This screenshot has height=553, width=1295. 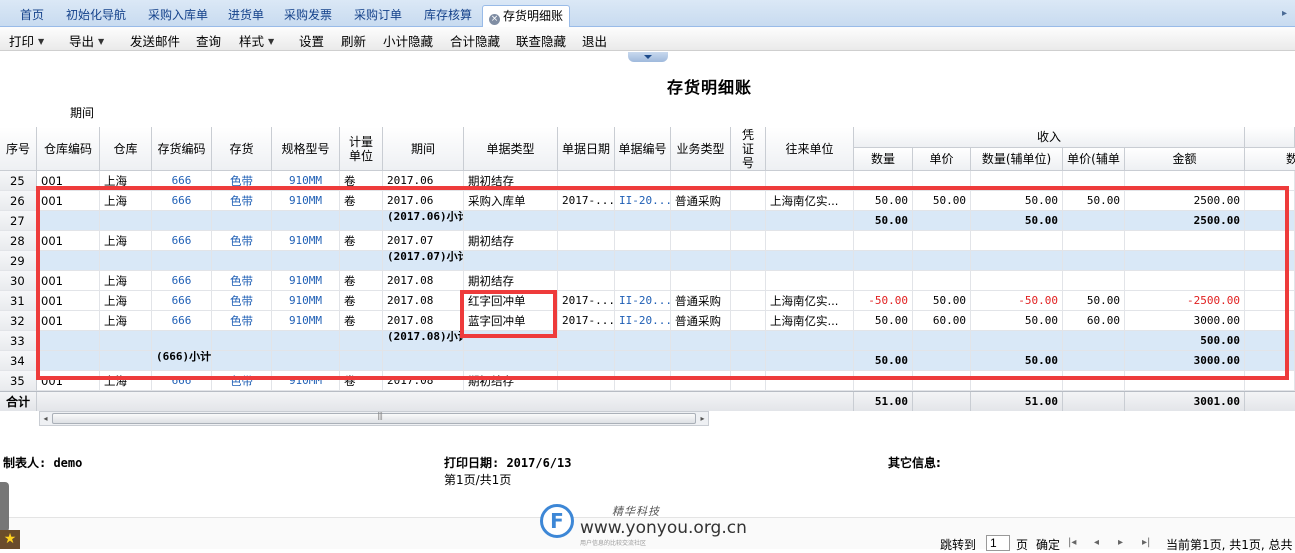 I want to click on table-row: 35 001 上海 666 色带 910MM 卷 2017.08 期初结存, so click(x=647, y=381).